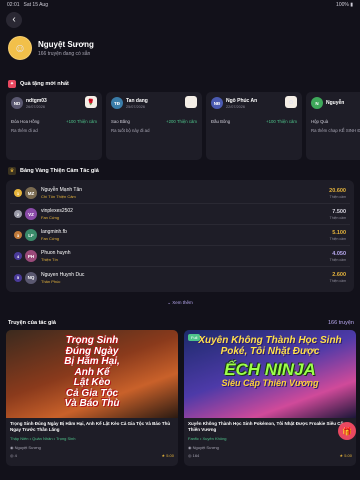  I want to click on author-avatar: ☺, so click(20, 48).